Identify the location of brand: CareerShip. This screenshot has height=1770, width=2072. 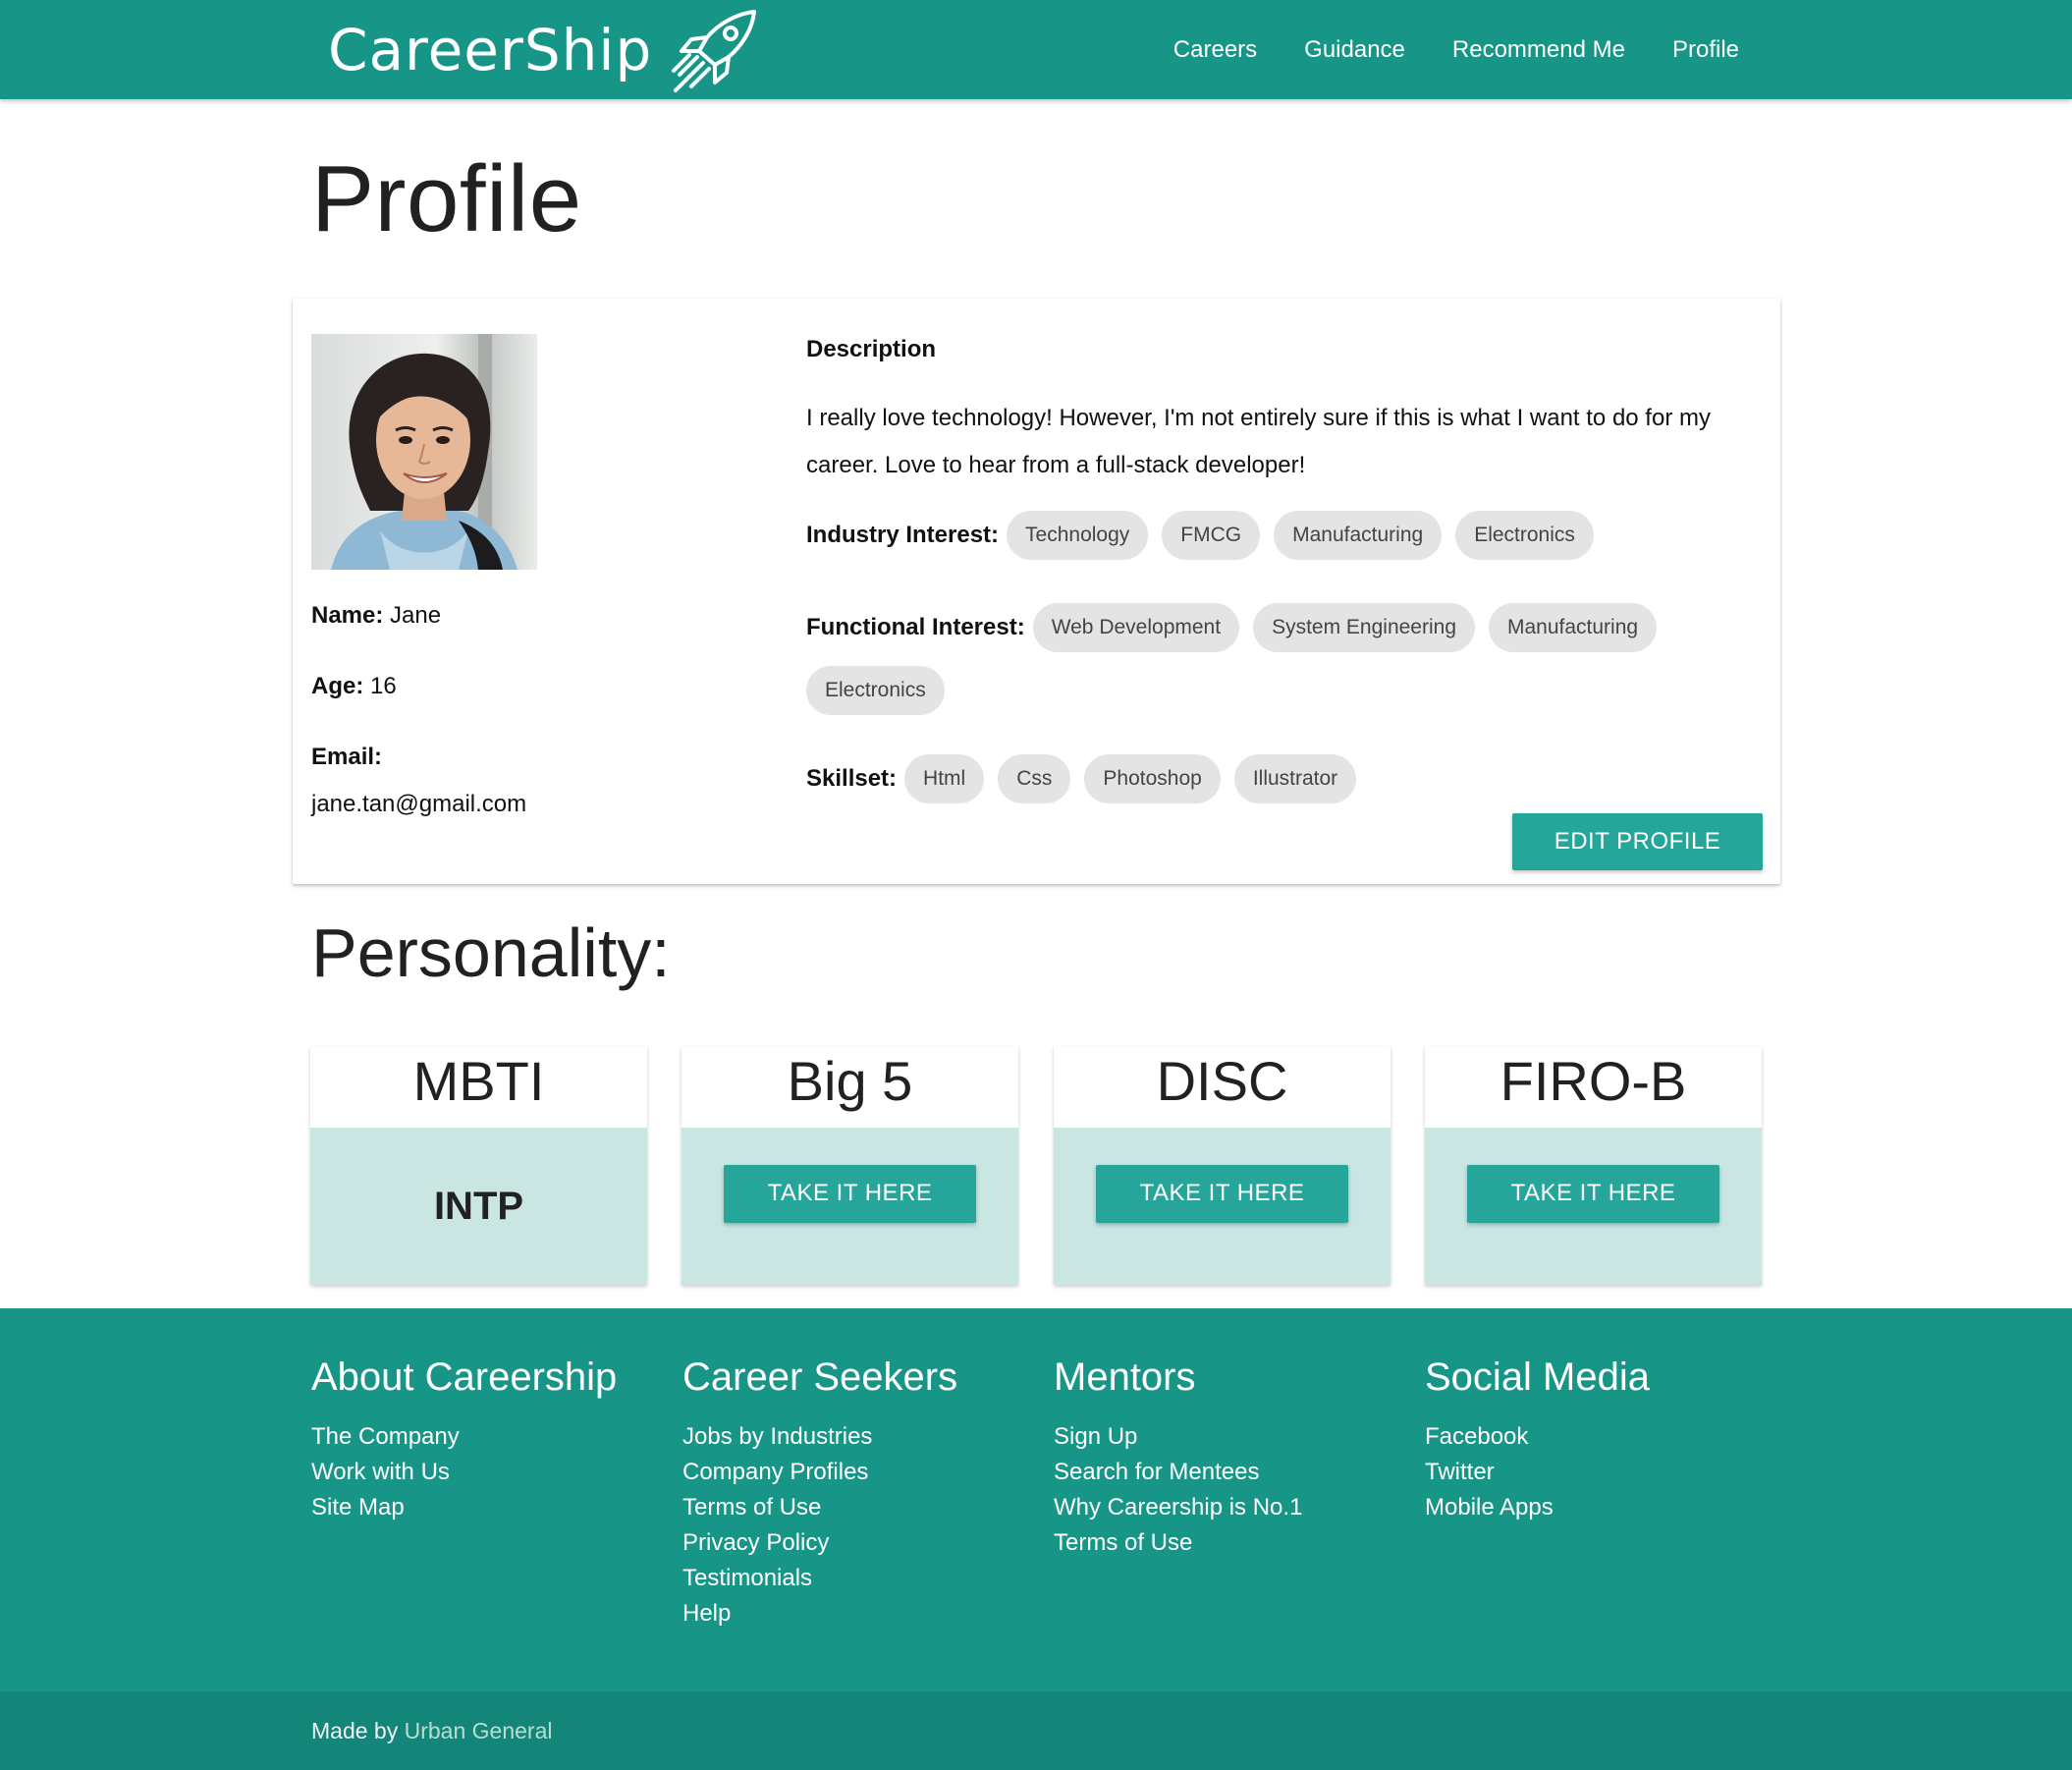
(544, 50).